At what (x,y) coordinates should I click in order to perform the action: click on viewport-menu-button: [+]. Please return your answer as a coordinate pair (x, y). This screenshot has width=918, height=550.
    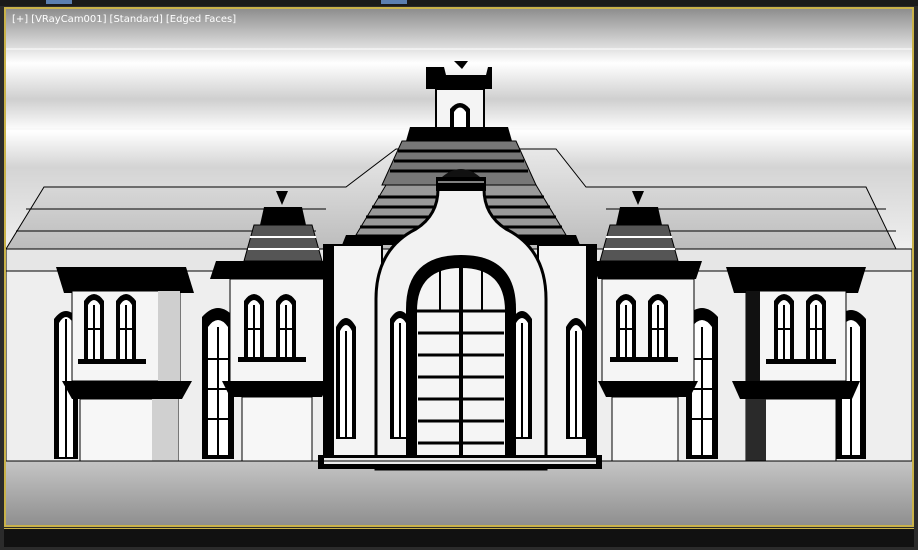
    Looking at the image, I should click on (20, 19).